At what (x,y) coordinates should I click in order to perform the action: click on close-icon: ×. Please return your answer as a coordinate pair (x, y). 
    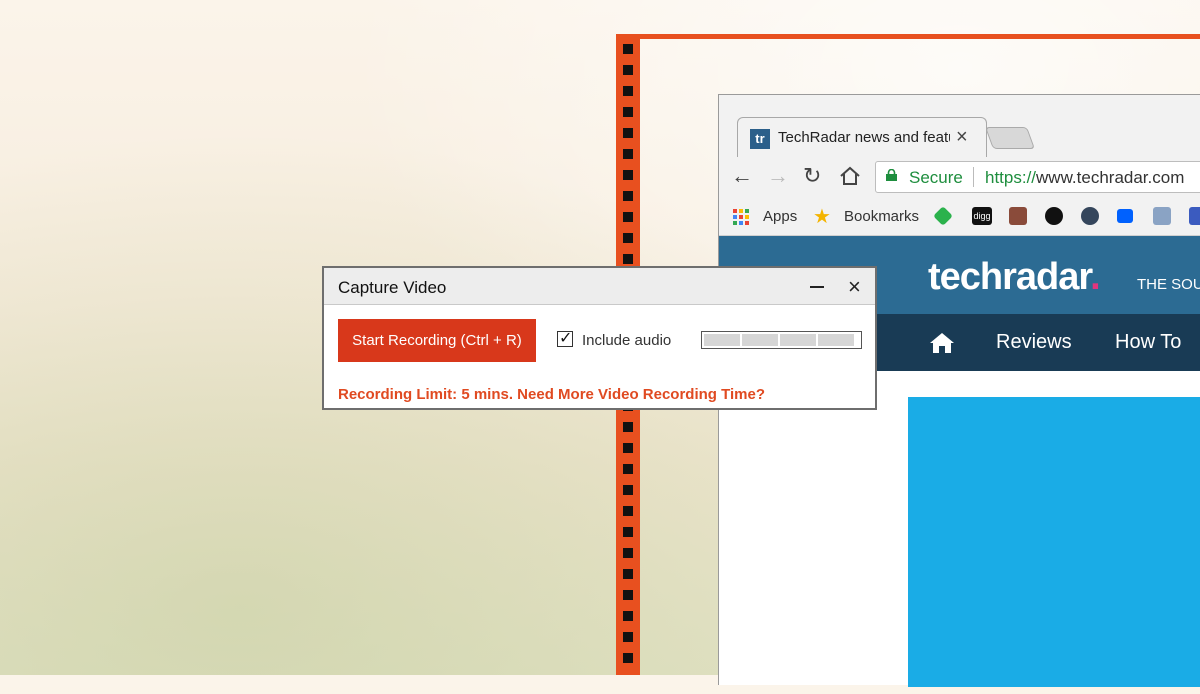
    Looking at the image, I should click on (854, 287).